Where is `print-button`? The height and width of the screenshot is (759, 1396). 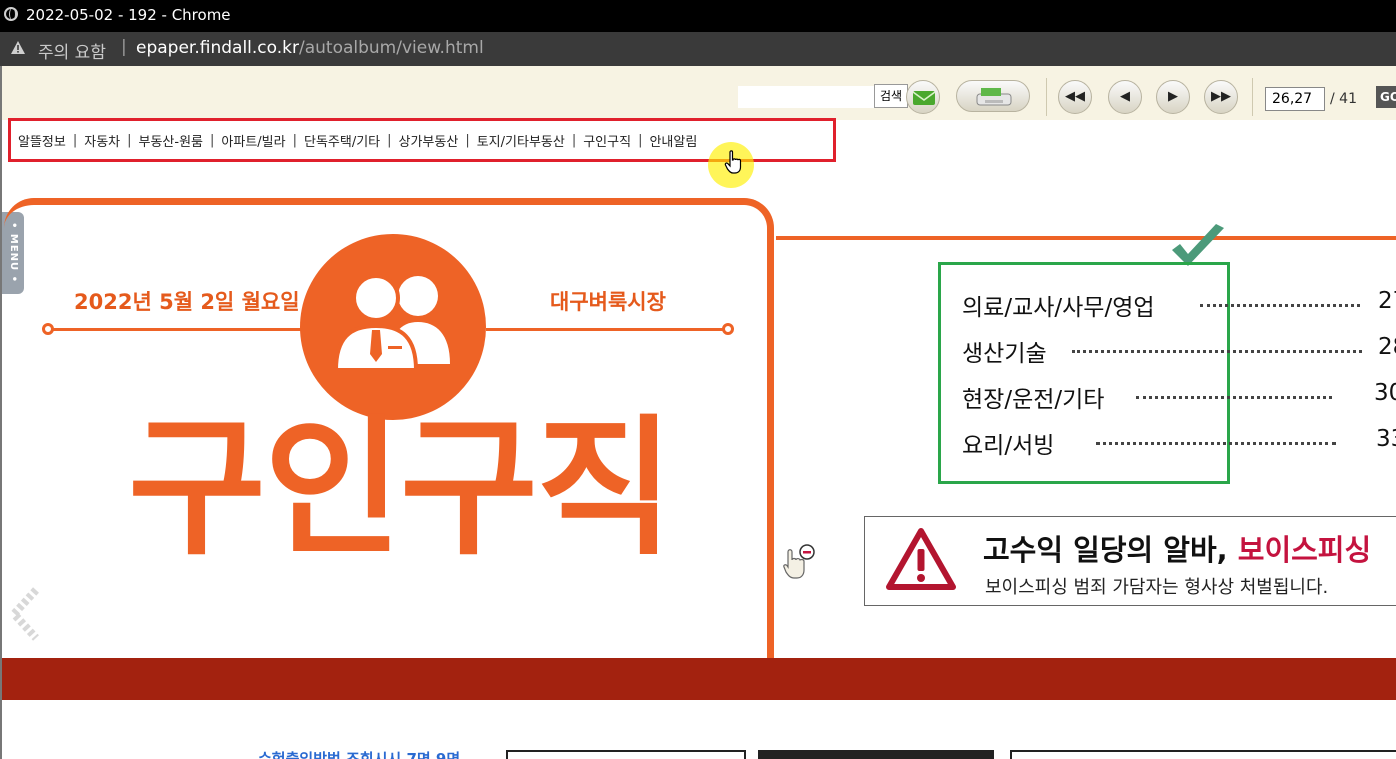 print-button is located at coordinates (993, 96).